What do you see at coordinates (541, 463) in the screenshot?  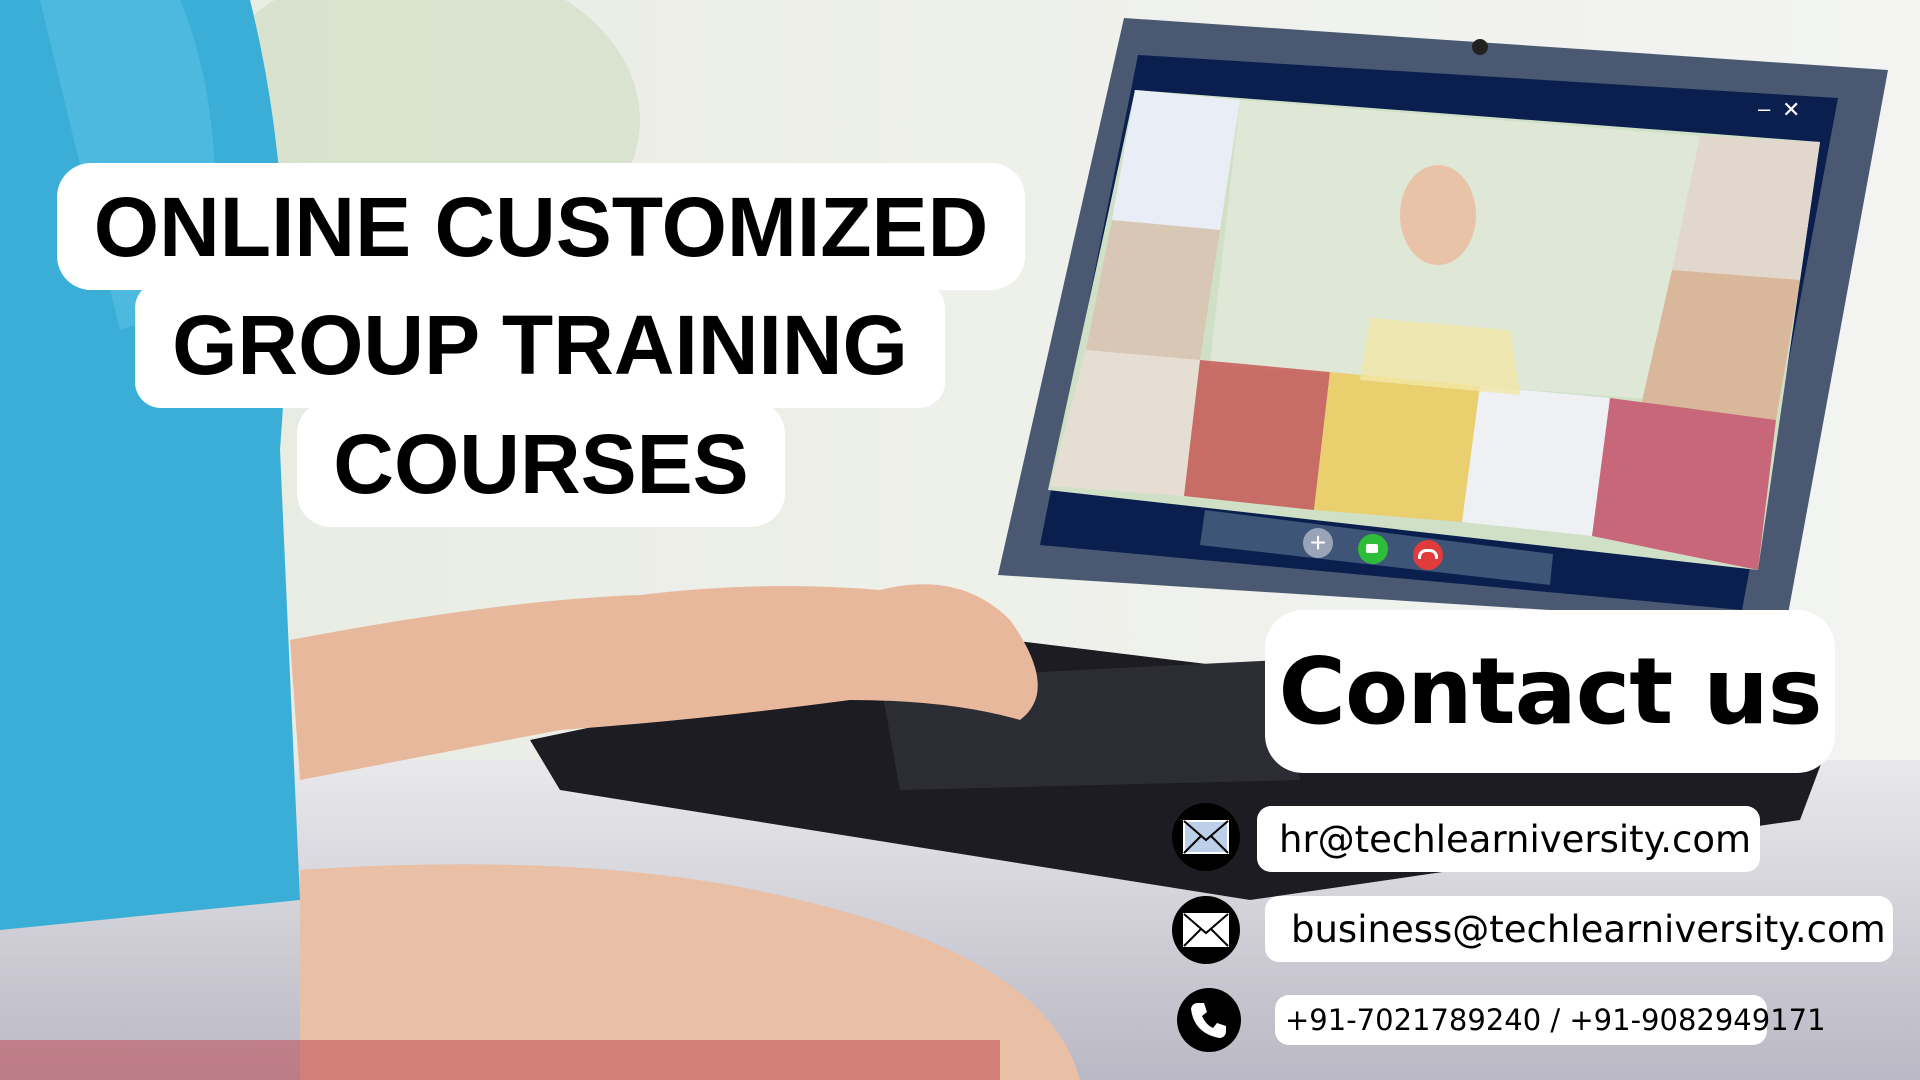 I see `headline-line-3: COURSES` at bounding box center [541, 463].